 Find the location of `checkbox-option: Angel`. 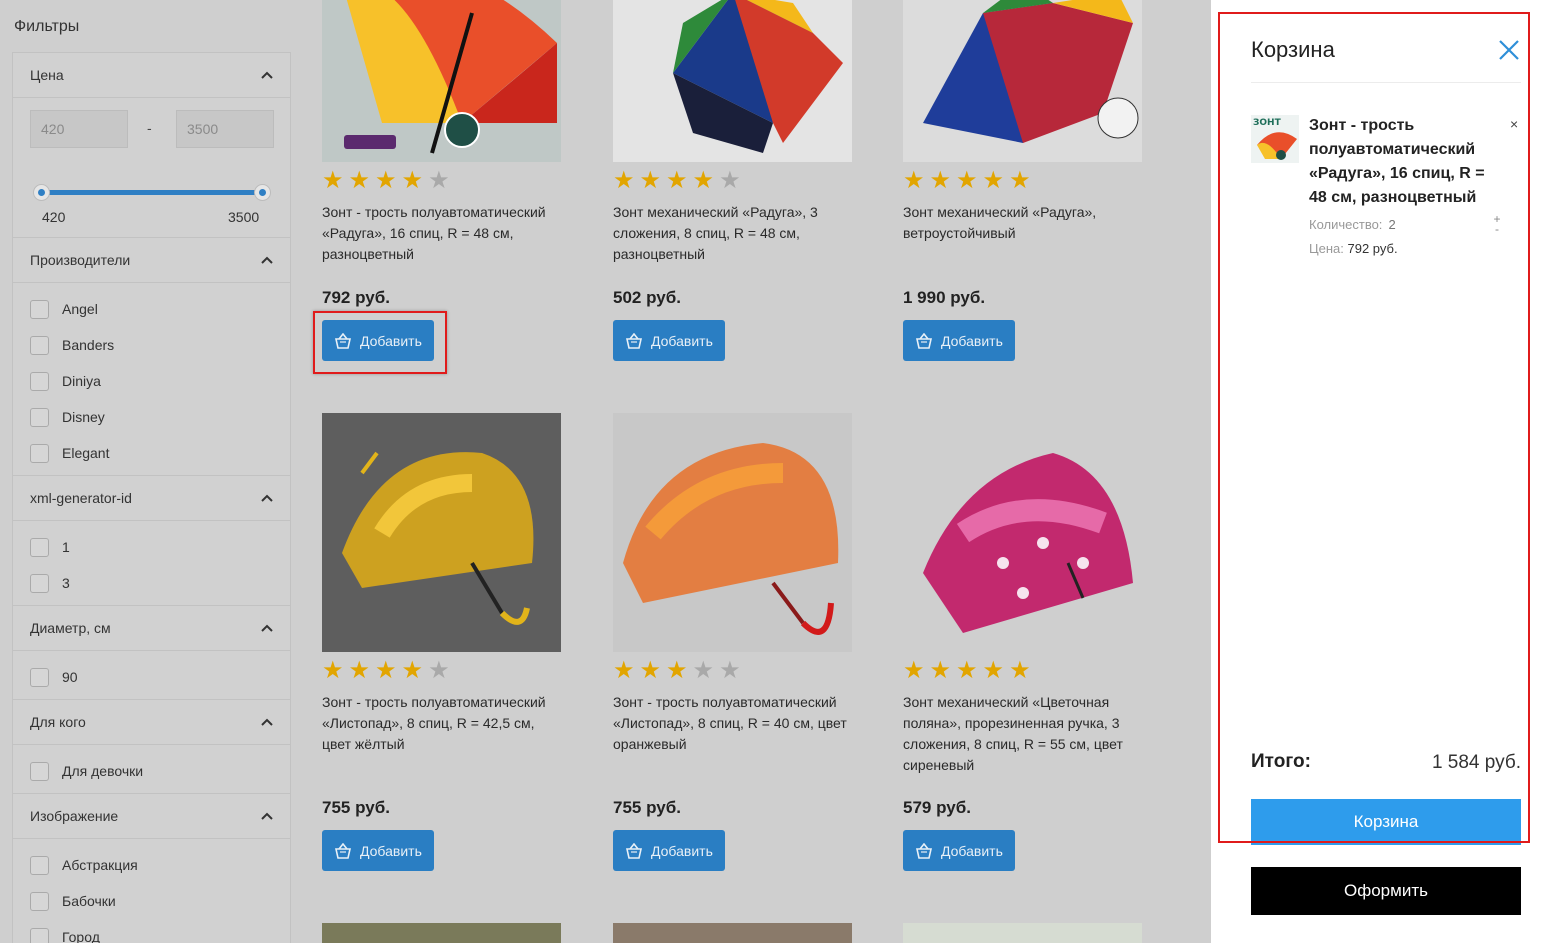

checkbox-option: Angel is located at coordinates (160, 309).